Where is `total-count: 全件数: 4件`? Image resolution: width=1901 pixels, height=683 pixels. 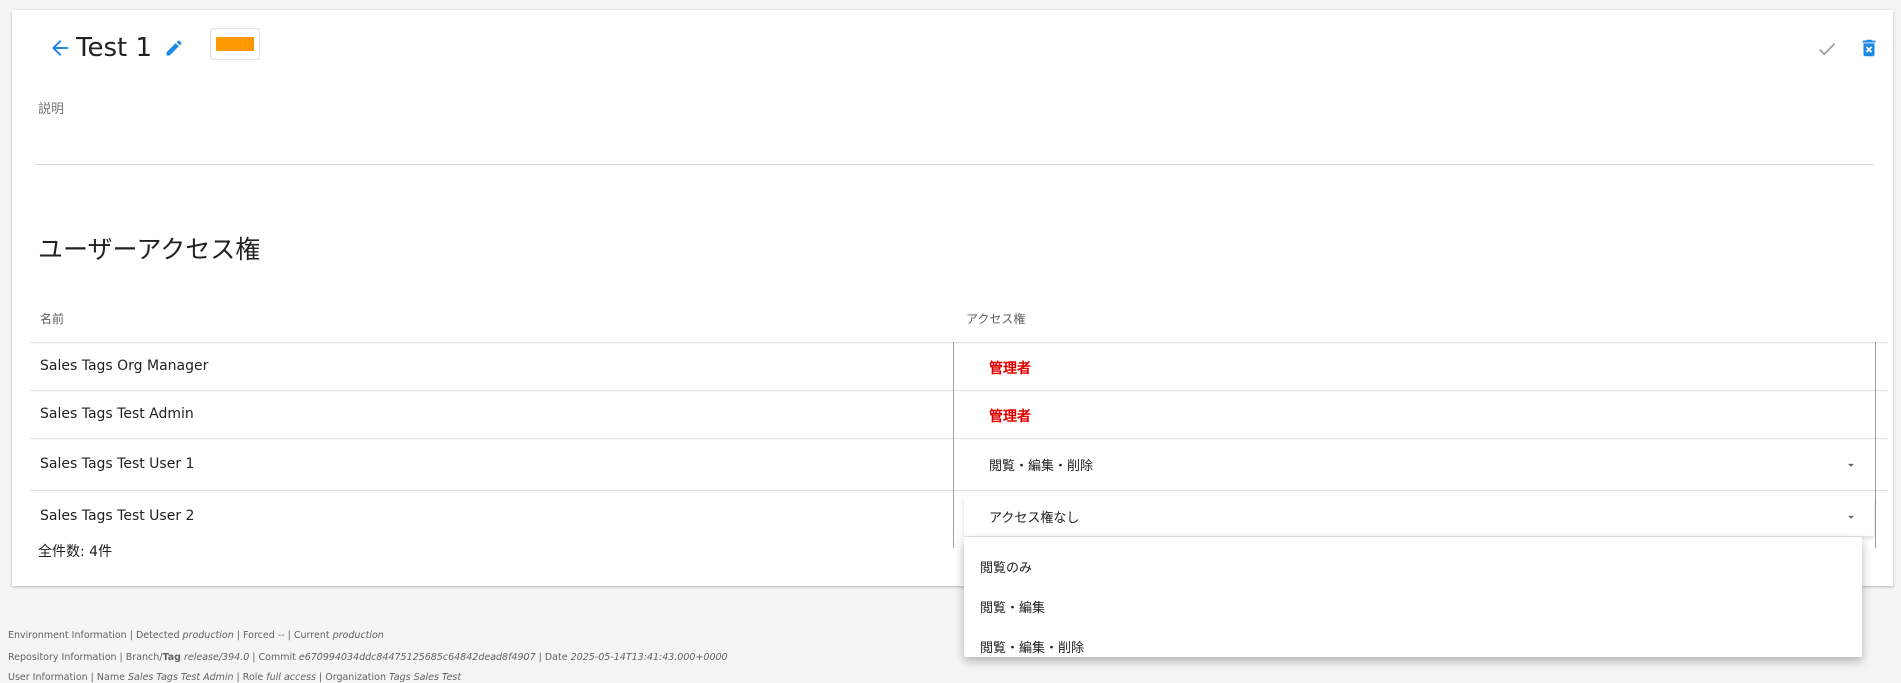
total-count: 全件数: 4件 is located at coordinates (75, 552).